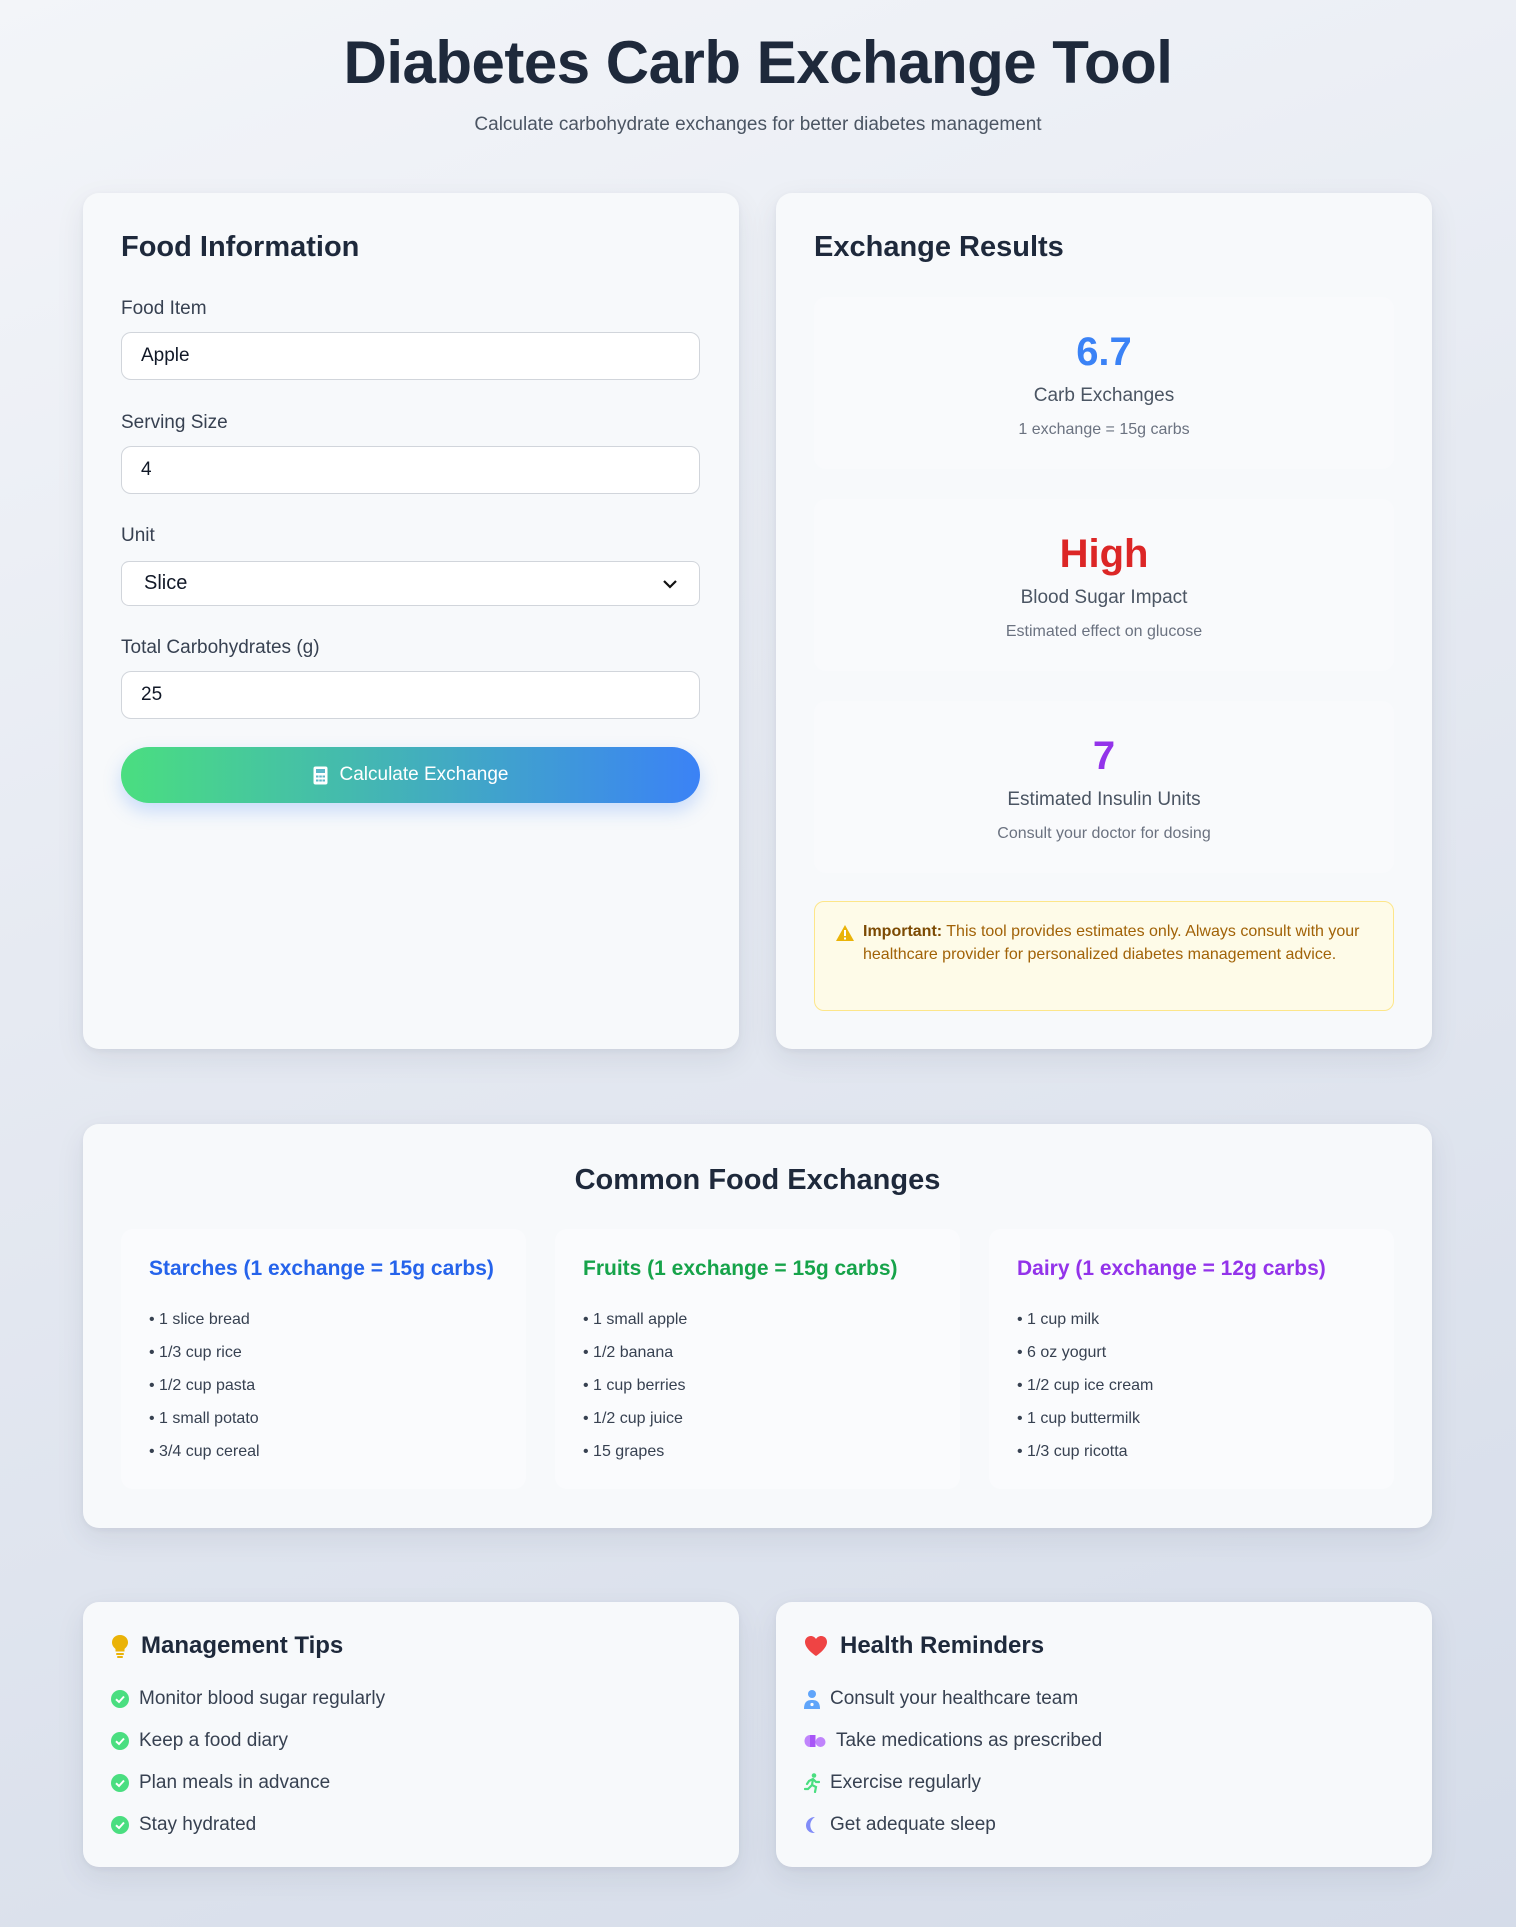 The width and height of the screenshot is (1516, 1927). What do you see at coordinates (410, 695) in the screenshot?
I see `total-carbs-input: 25` at bounding box center [410, 695].